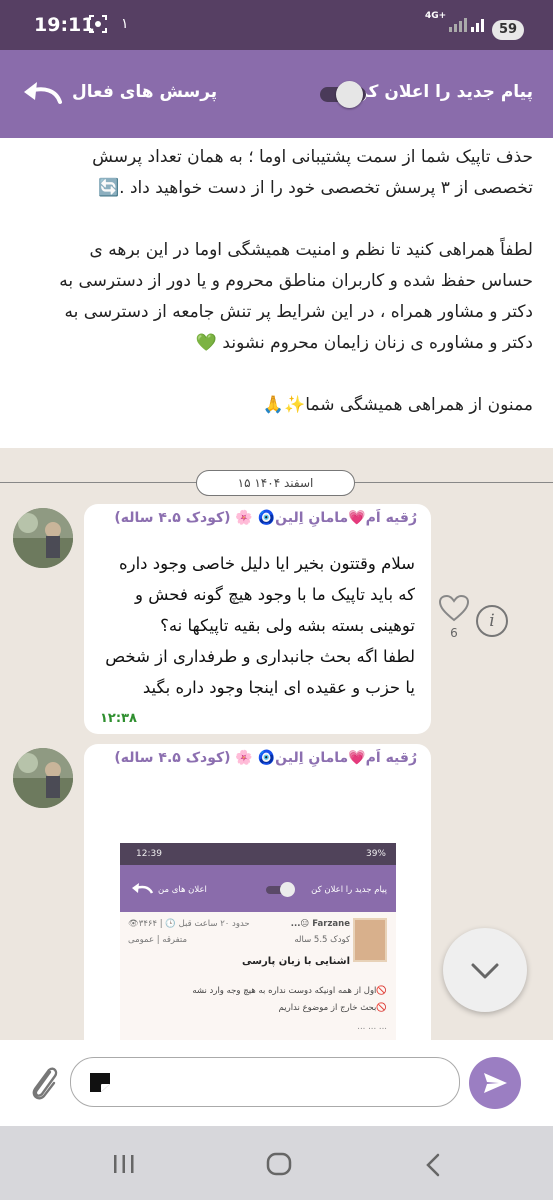  Describe the element at coordinates (467, 24) in the screenshot. I see `signal-icon` at that location.